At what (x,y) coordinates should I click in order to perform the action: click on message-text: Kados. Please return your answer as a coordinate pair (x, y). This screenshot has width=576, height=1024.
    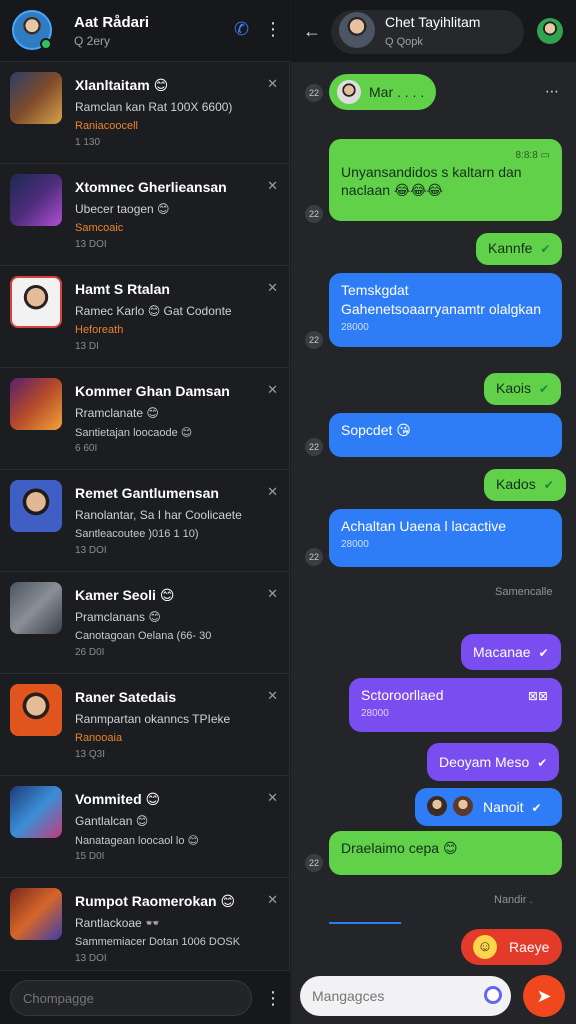
    Looking at the image, I should click on (516, 484).